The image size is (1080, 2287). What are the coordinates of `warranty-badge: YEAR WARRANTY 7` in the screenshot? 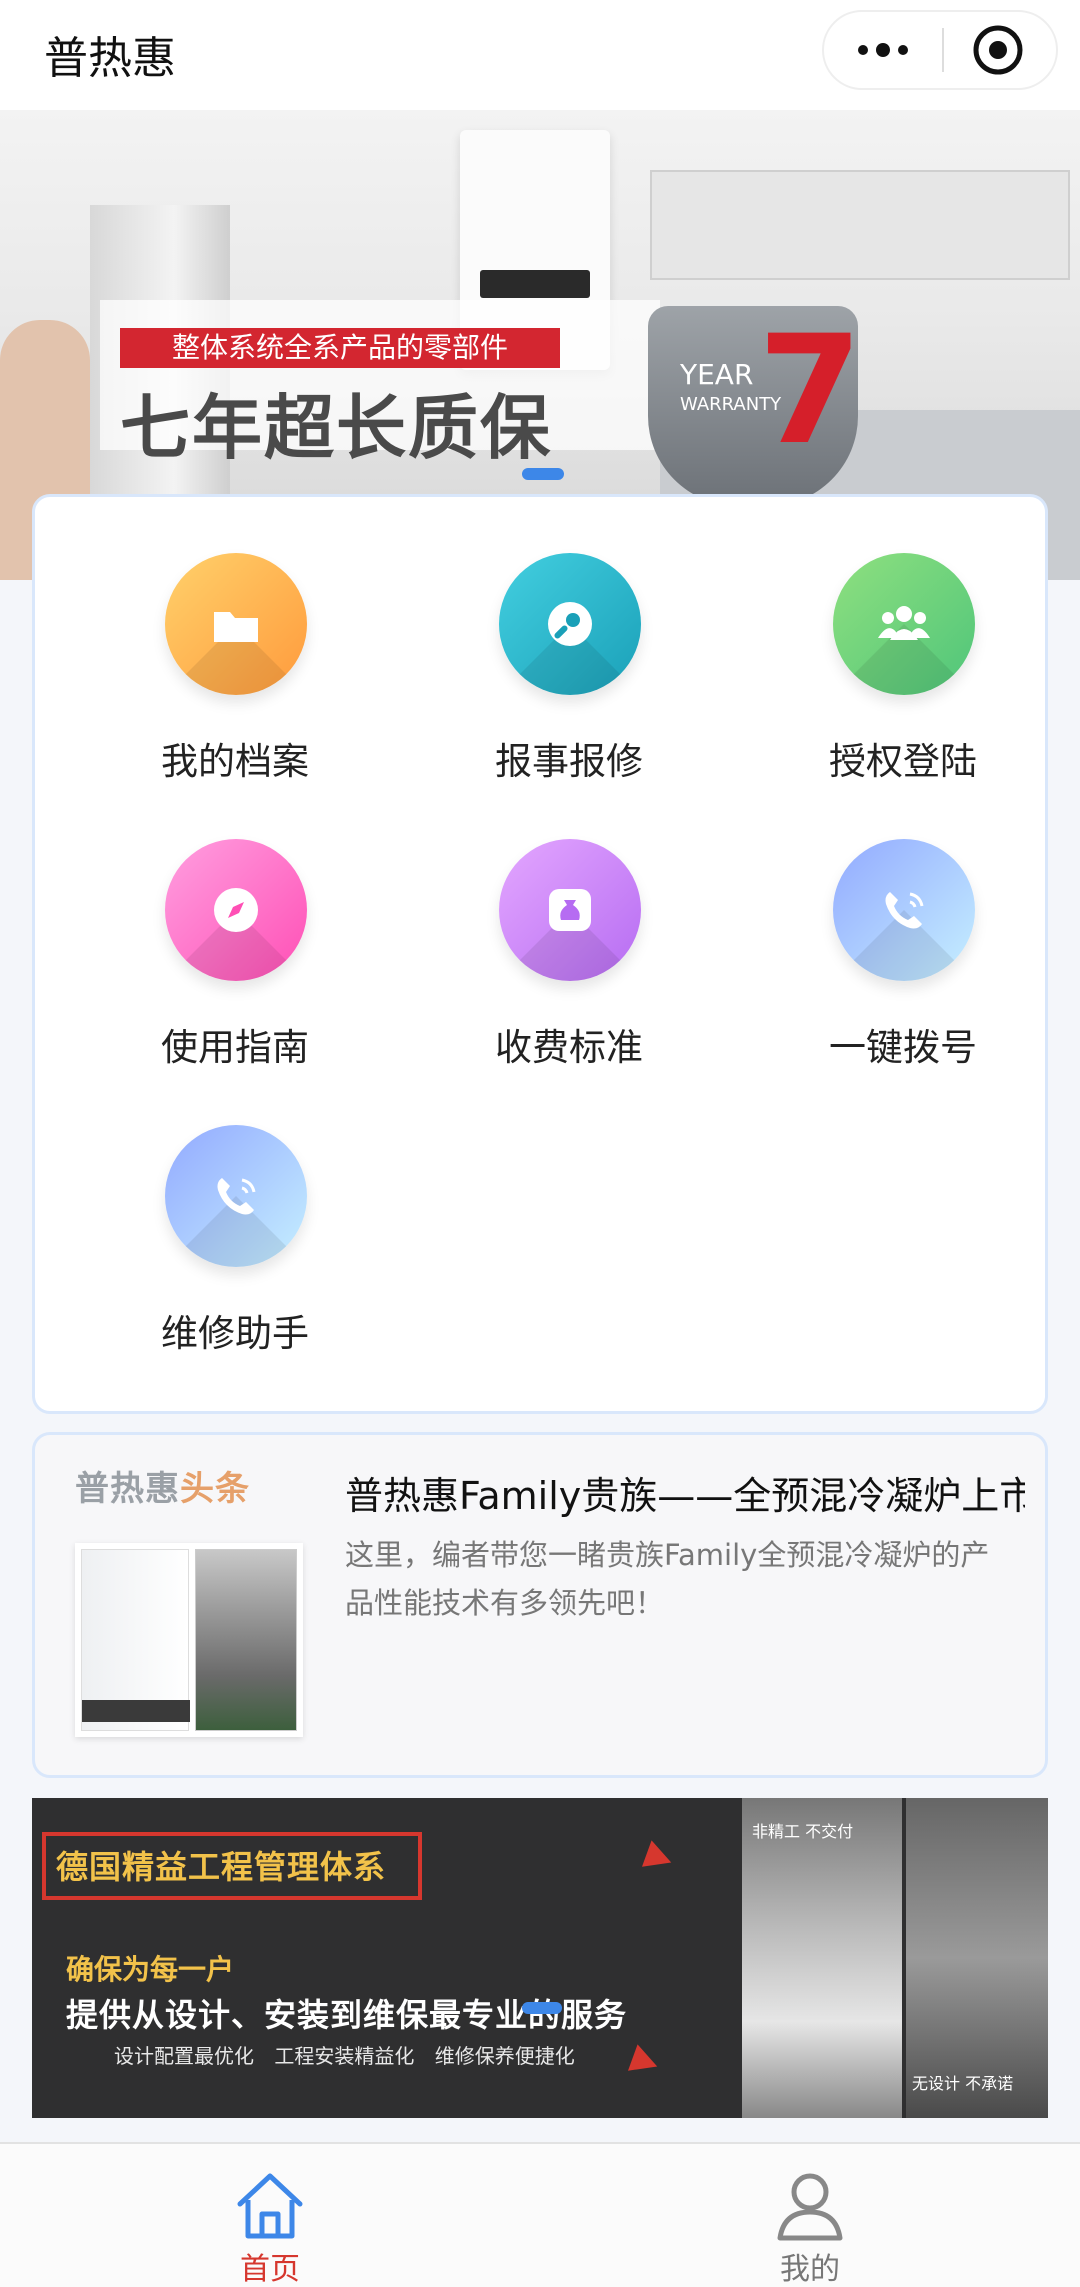 It's located at (755, 406).